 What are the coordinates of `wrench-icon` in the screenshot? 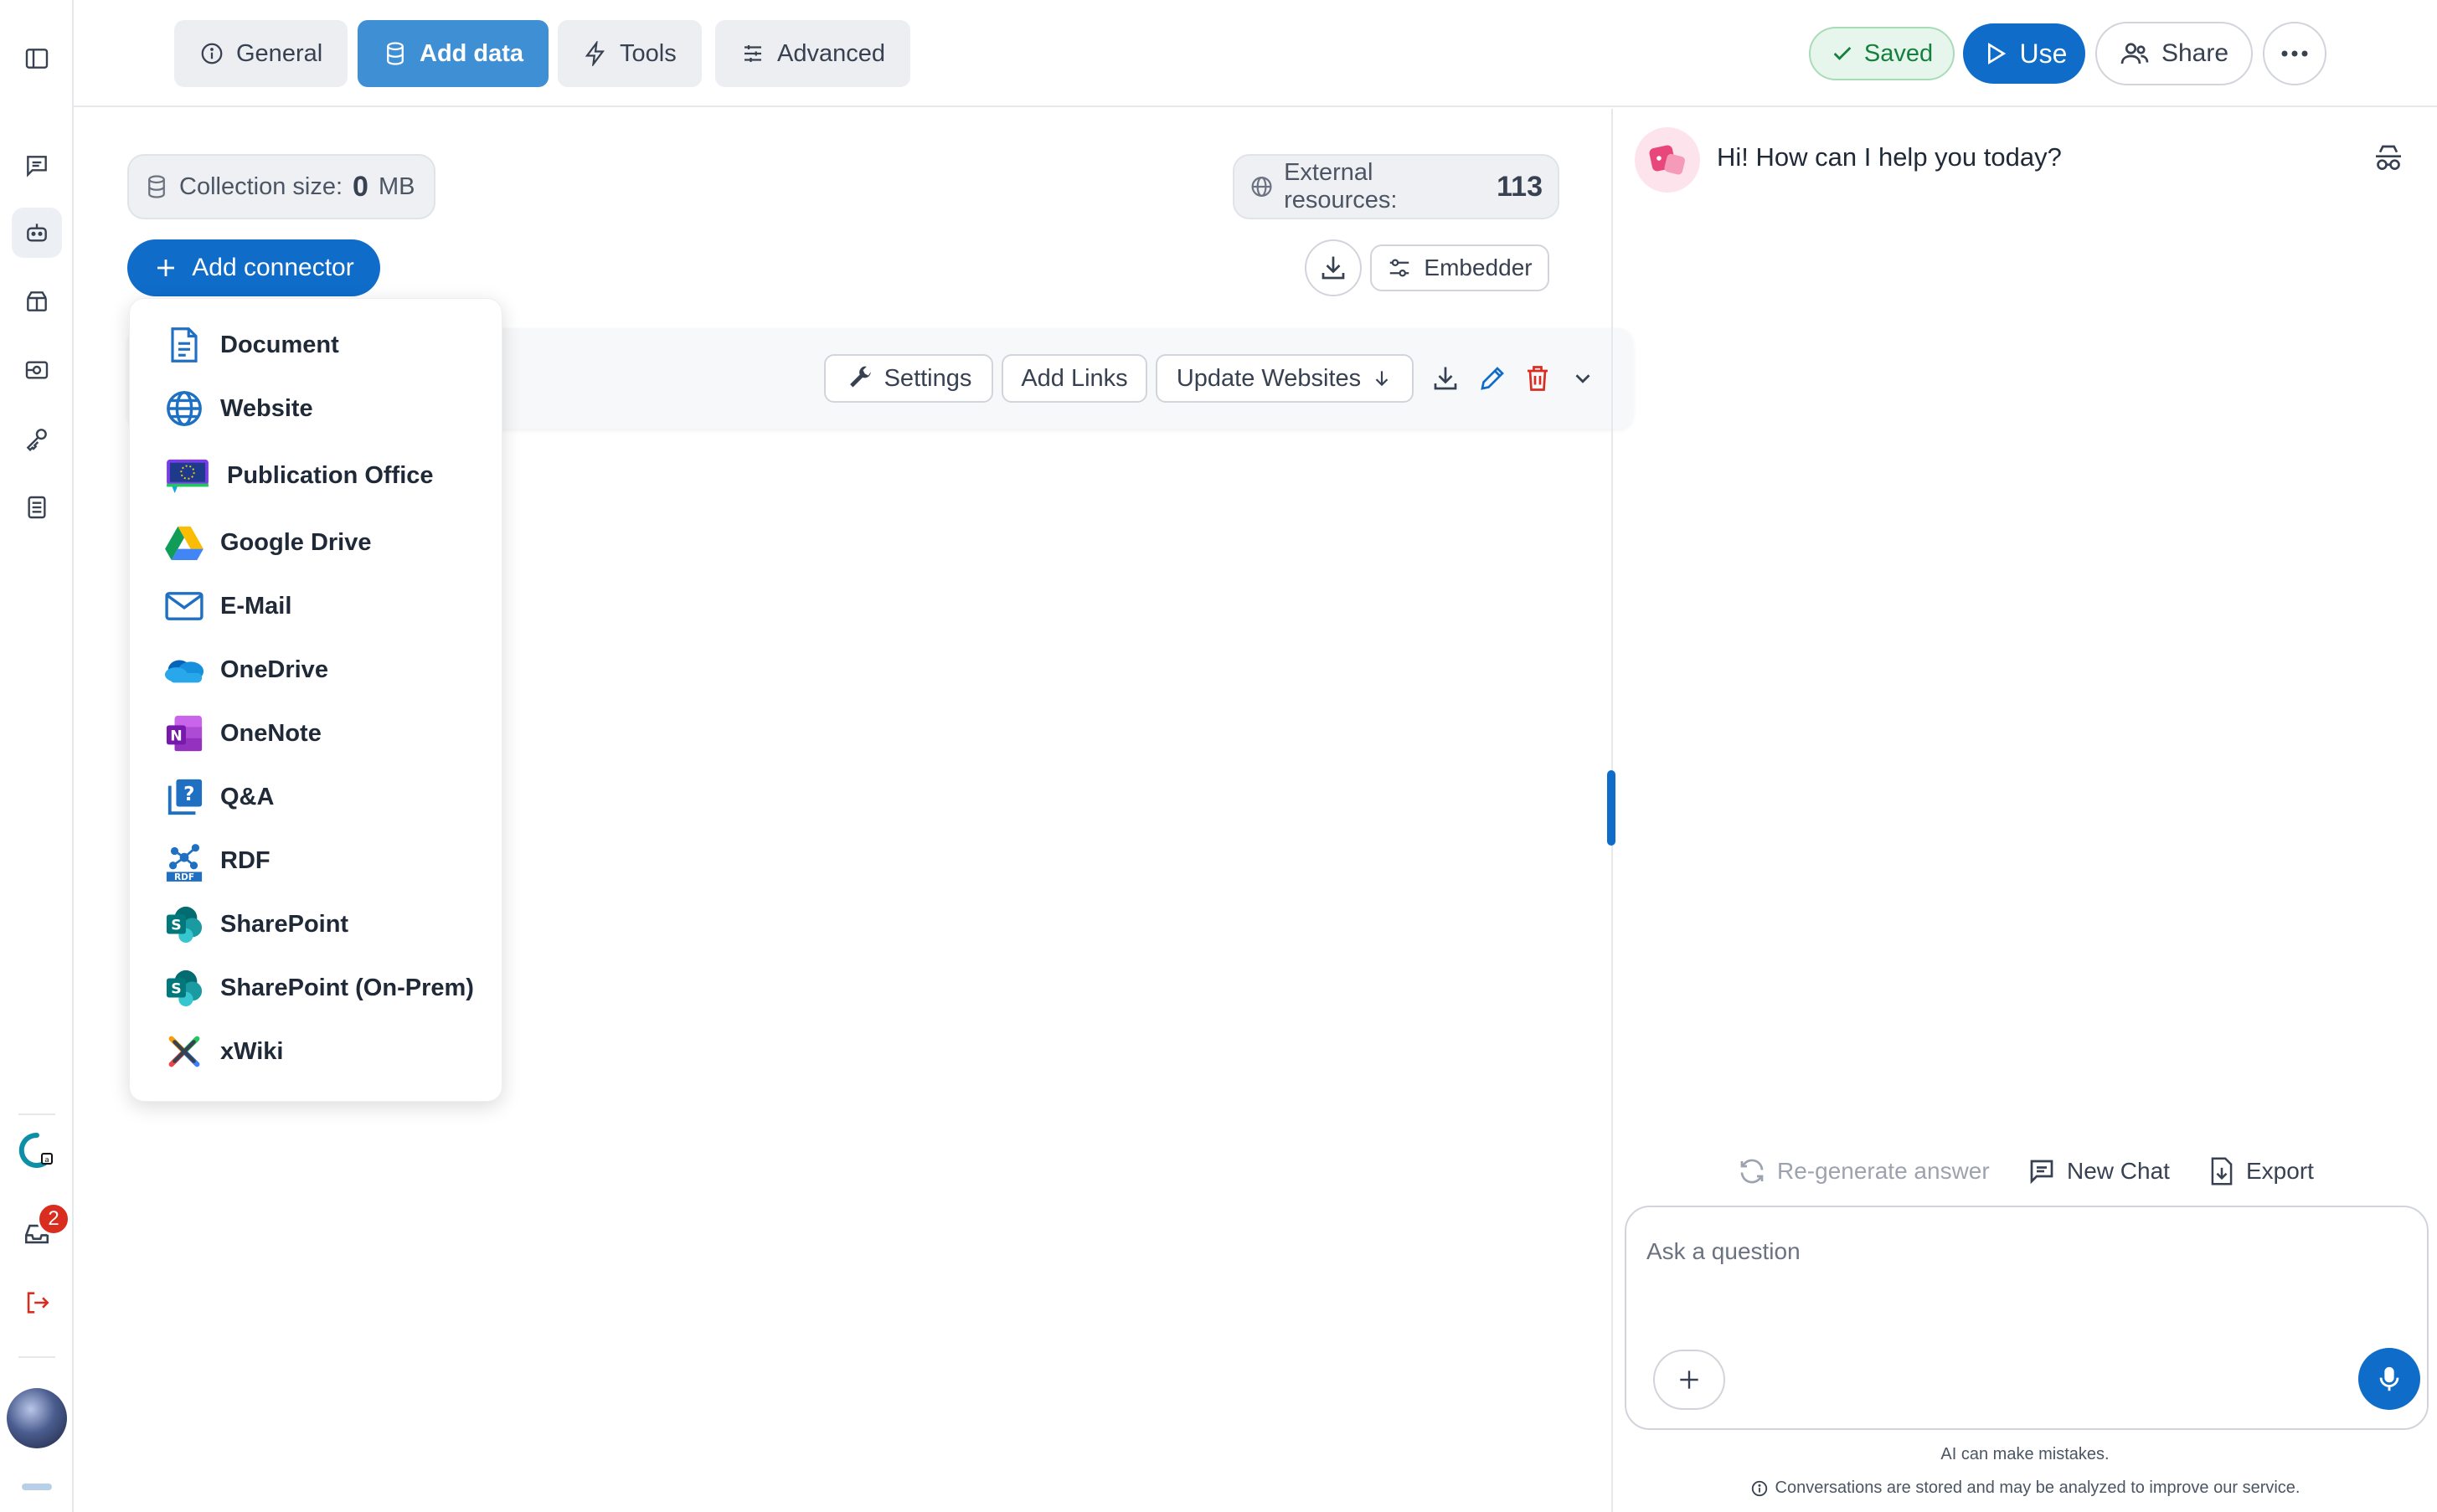 It's located at (860, 377).